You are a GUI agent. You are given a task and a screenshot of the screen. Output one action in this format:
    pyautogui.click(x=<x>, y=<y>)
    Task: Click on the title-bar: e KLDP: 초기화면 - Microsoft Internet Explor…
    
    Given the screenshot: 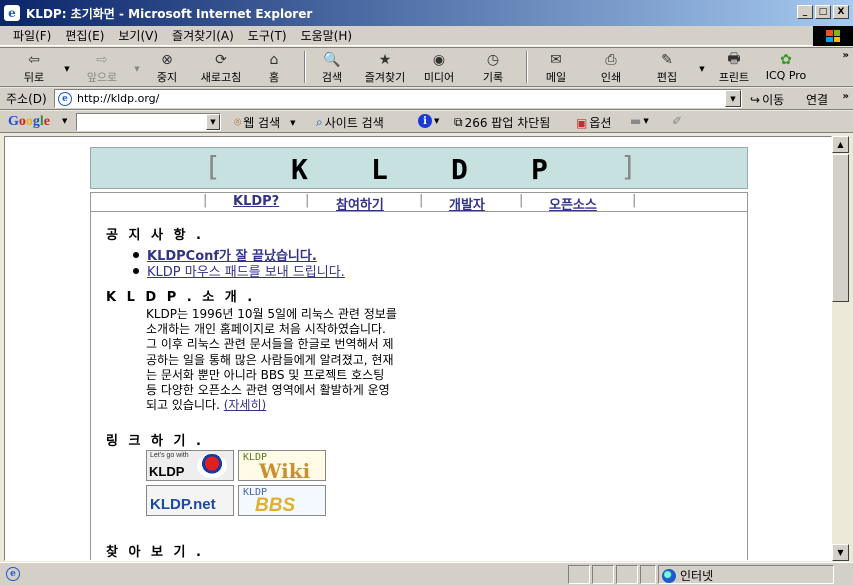 What is the action you would take?
    pyautogui.click(x=426, y=13)
    